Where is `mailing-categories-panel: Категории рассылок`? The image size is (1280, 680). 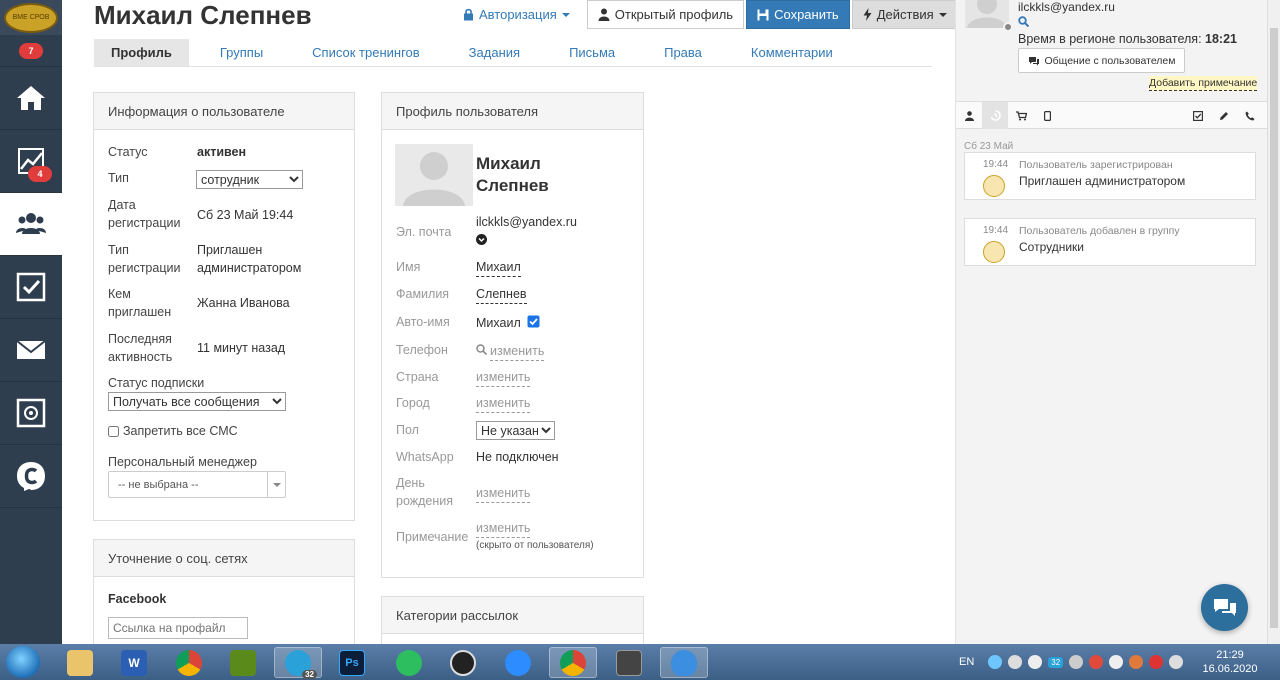 mailing-categories-panel: Категории рассылок is located at coordinates (512, 620).